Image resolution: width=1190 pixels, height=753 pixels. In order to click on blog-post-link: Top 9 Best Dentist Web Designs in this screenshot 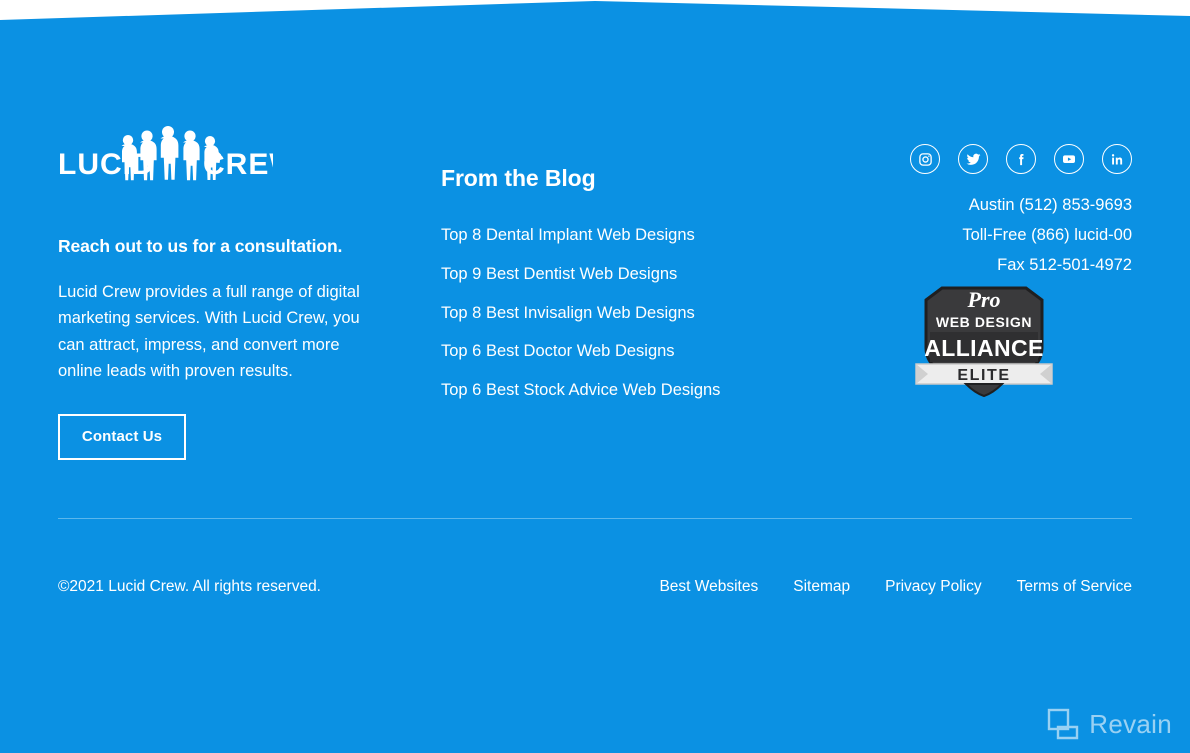, I will do `click(606, 274)`.